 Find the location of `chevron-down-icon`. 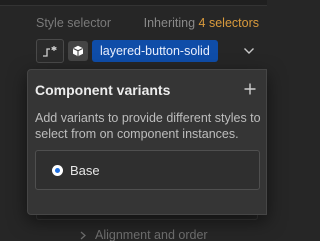

chevron-down-icon is located at coordinates (249, 51).